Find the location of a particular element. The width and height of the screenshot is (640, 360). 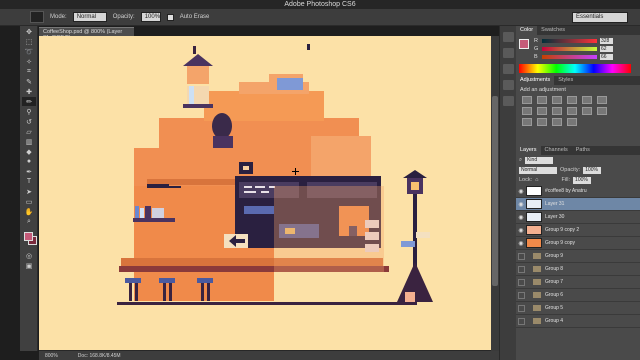

vibrance-icon is located at coordinates (587, 100).